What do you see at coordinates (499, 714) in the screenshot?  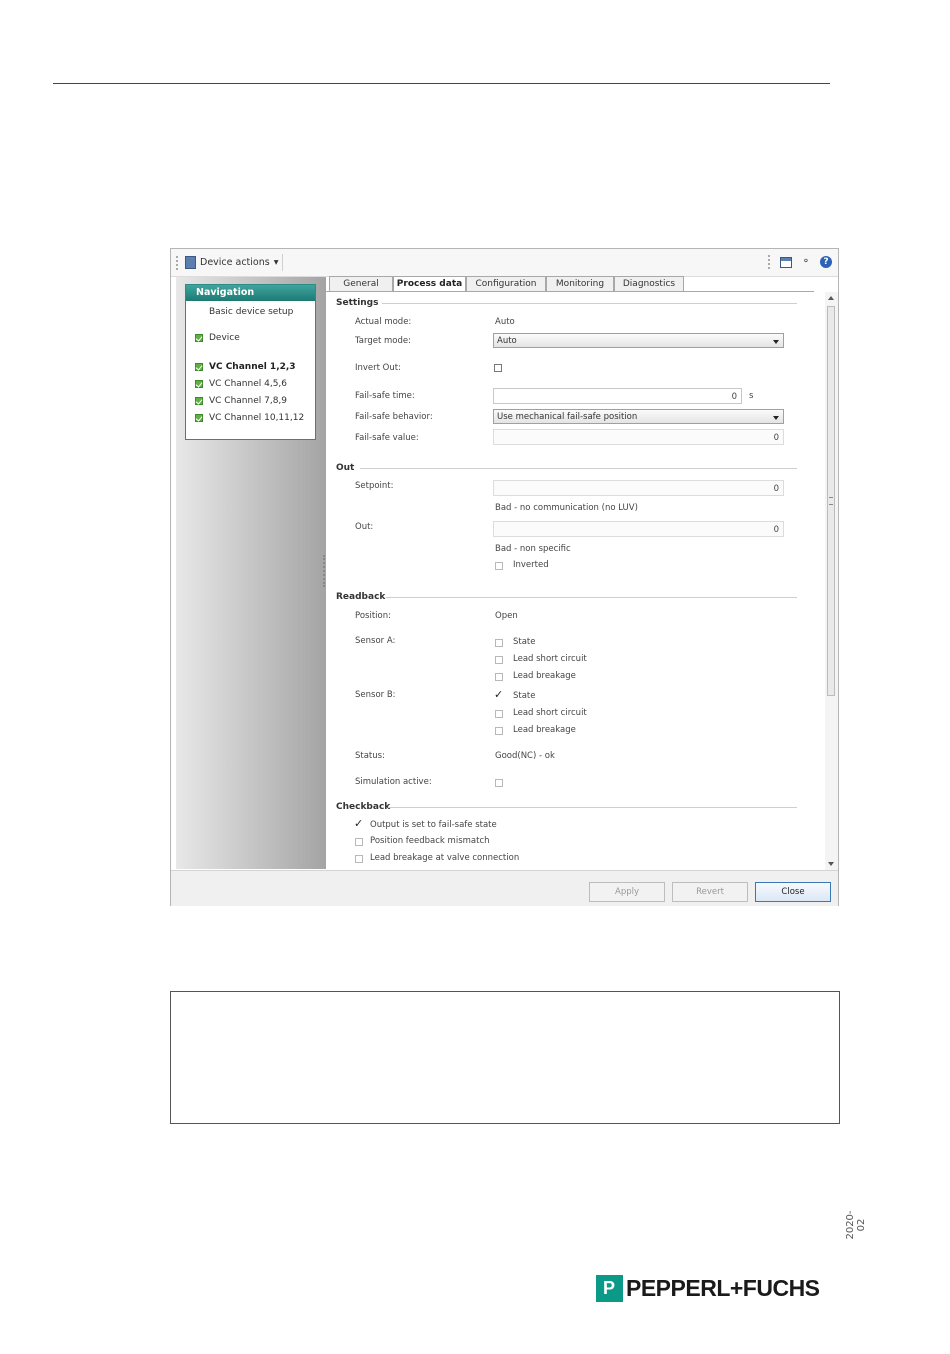 I see `sensor-b-short-circuit-checkbox` at bounding box center [499, 714].